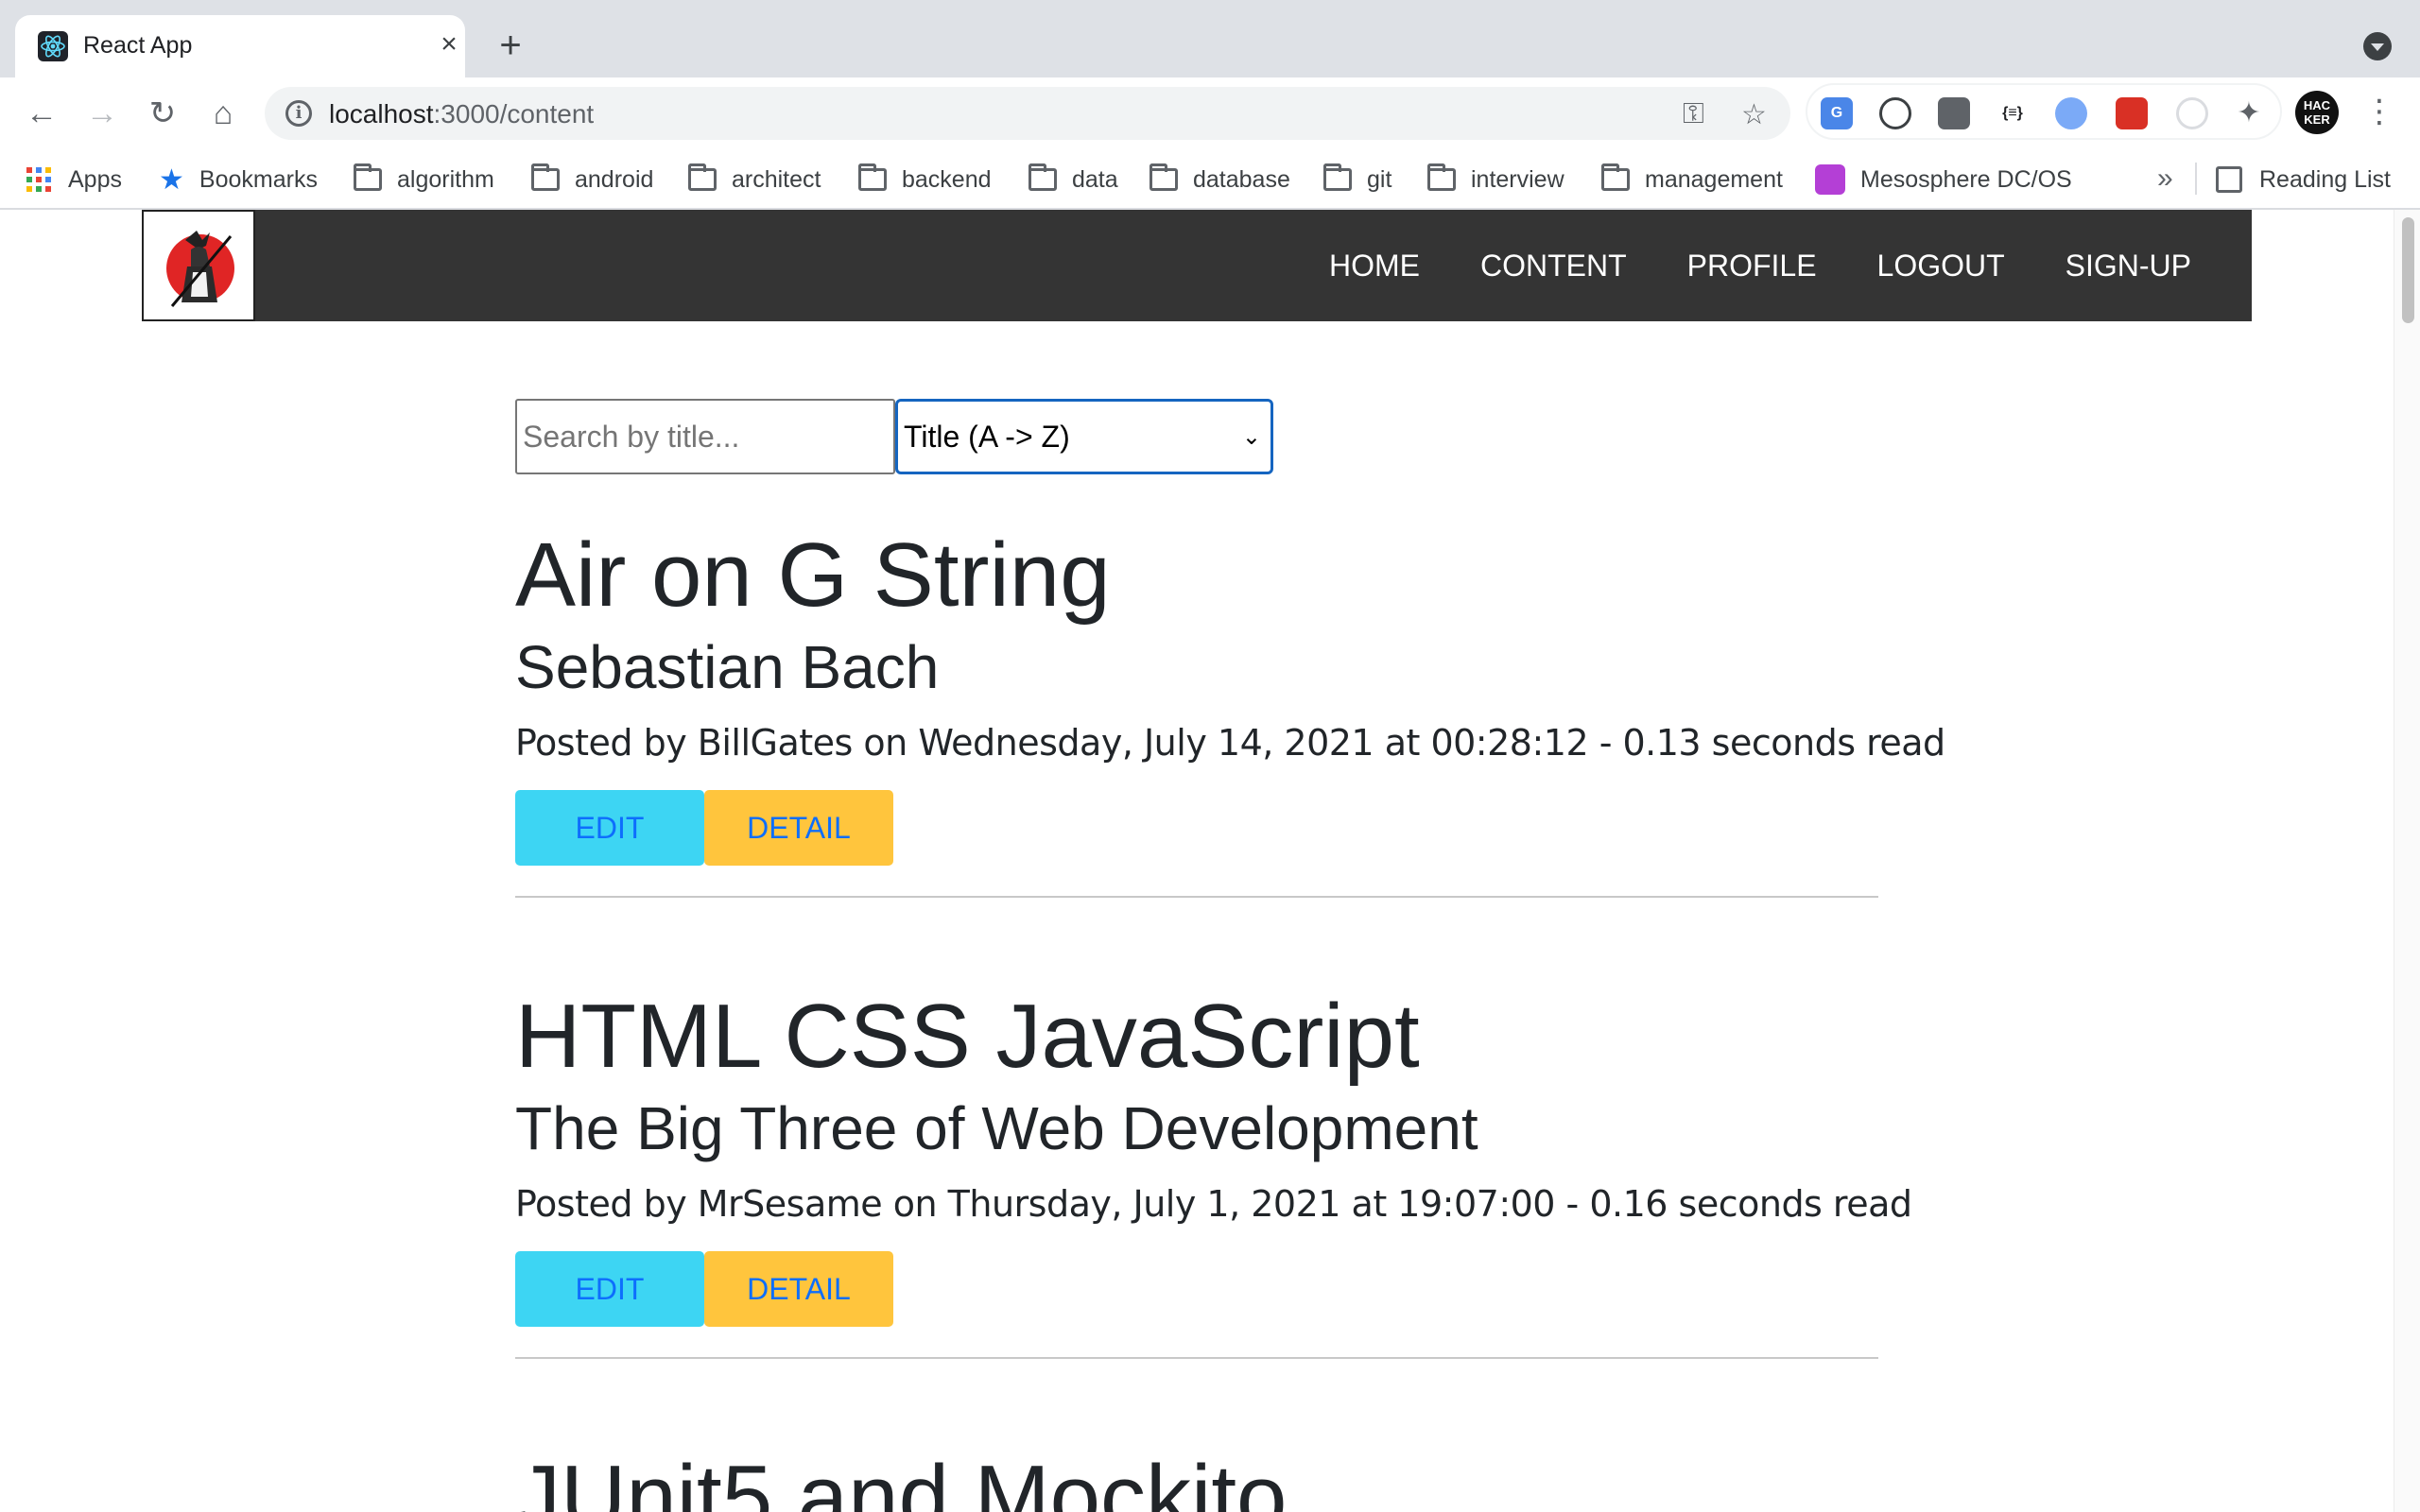  What do you see at coordinates (1553, 266) in the screenshot?
I see `nav-content: CONTENT` at bounding box center [1553, 266].